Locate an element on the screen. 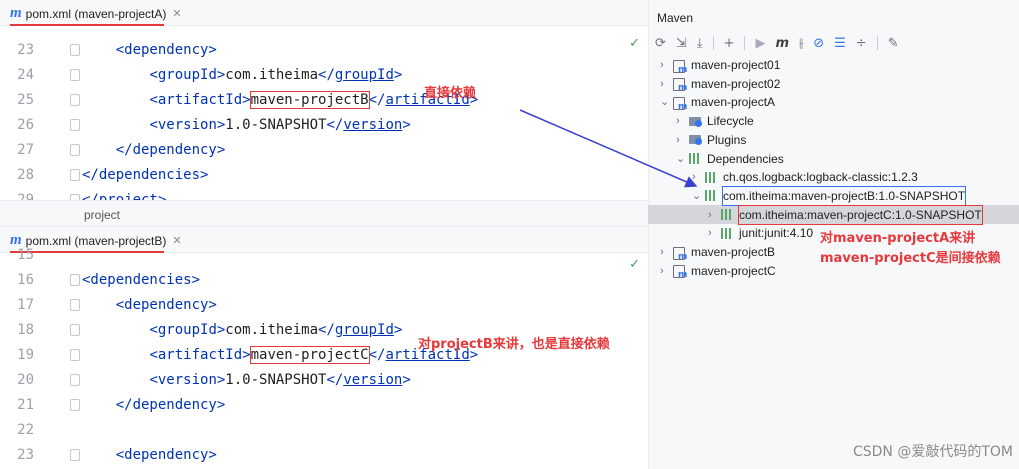 The width and height of the screenshot is (1019, 469). skip-tests-icon: ⊘ is located at coordinates (818, 43).